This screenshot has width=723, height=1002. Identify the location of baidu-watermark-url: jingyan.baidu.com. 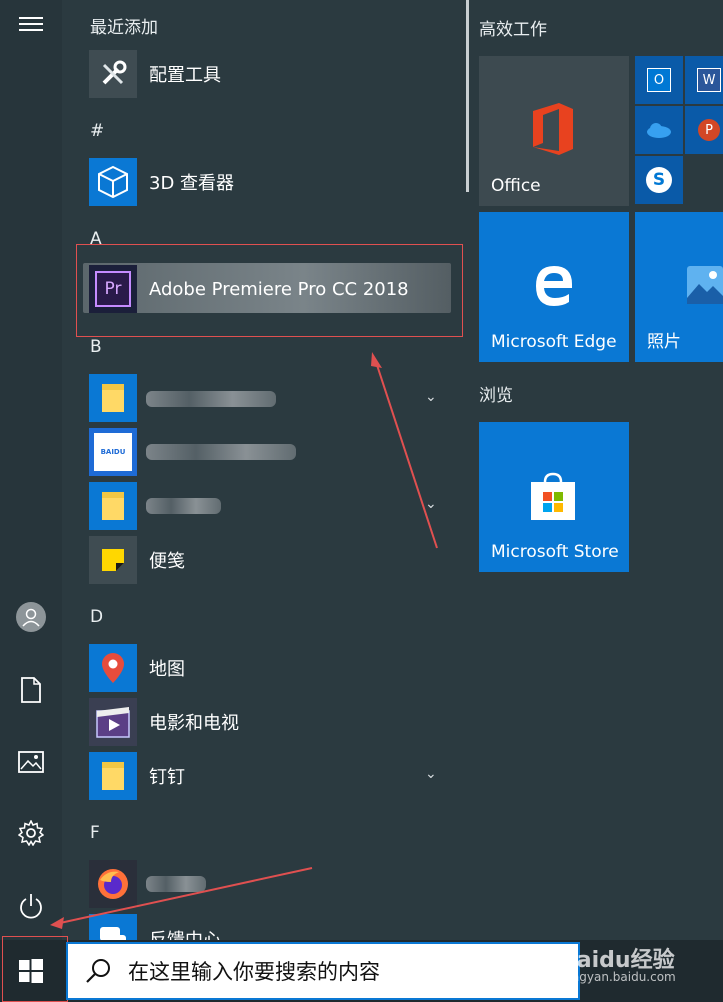
(620, 977).